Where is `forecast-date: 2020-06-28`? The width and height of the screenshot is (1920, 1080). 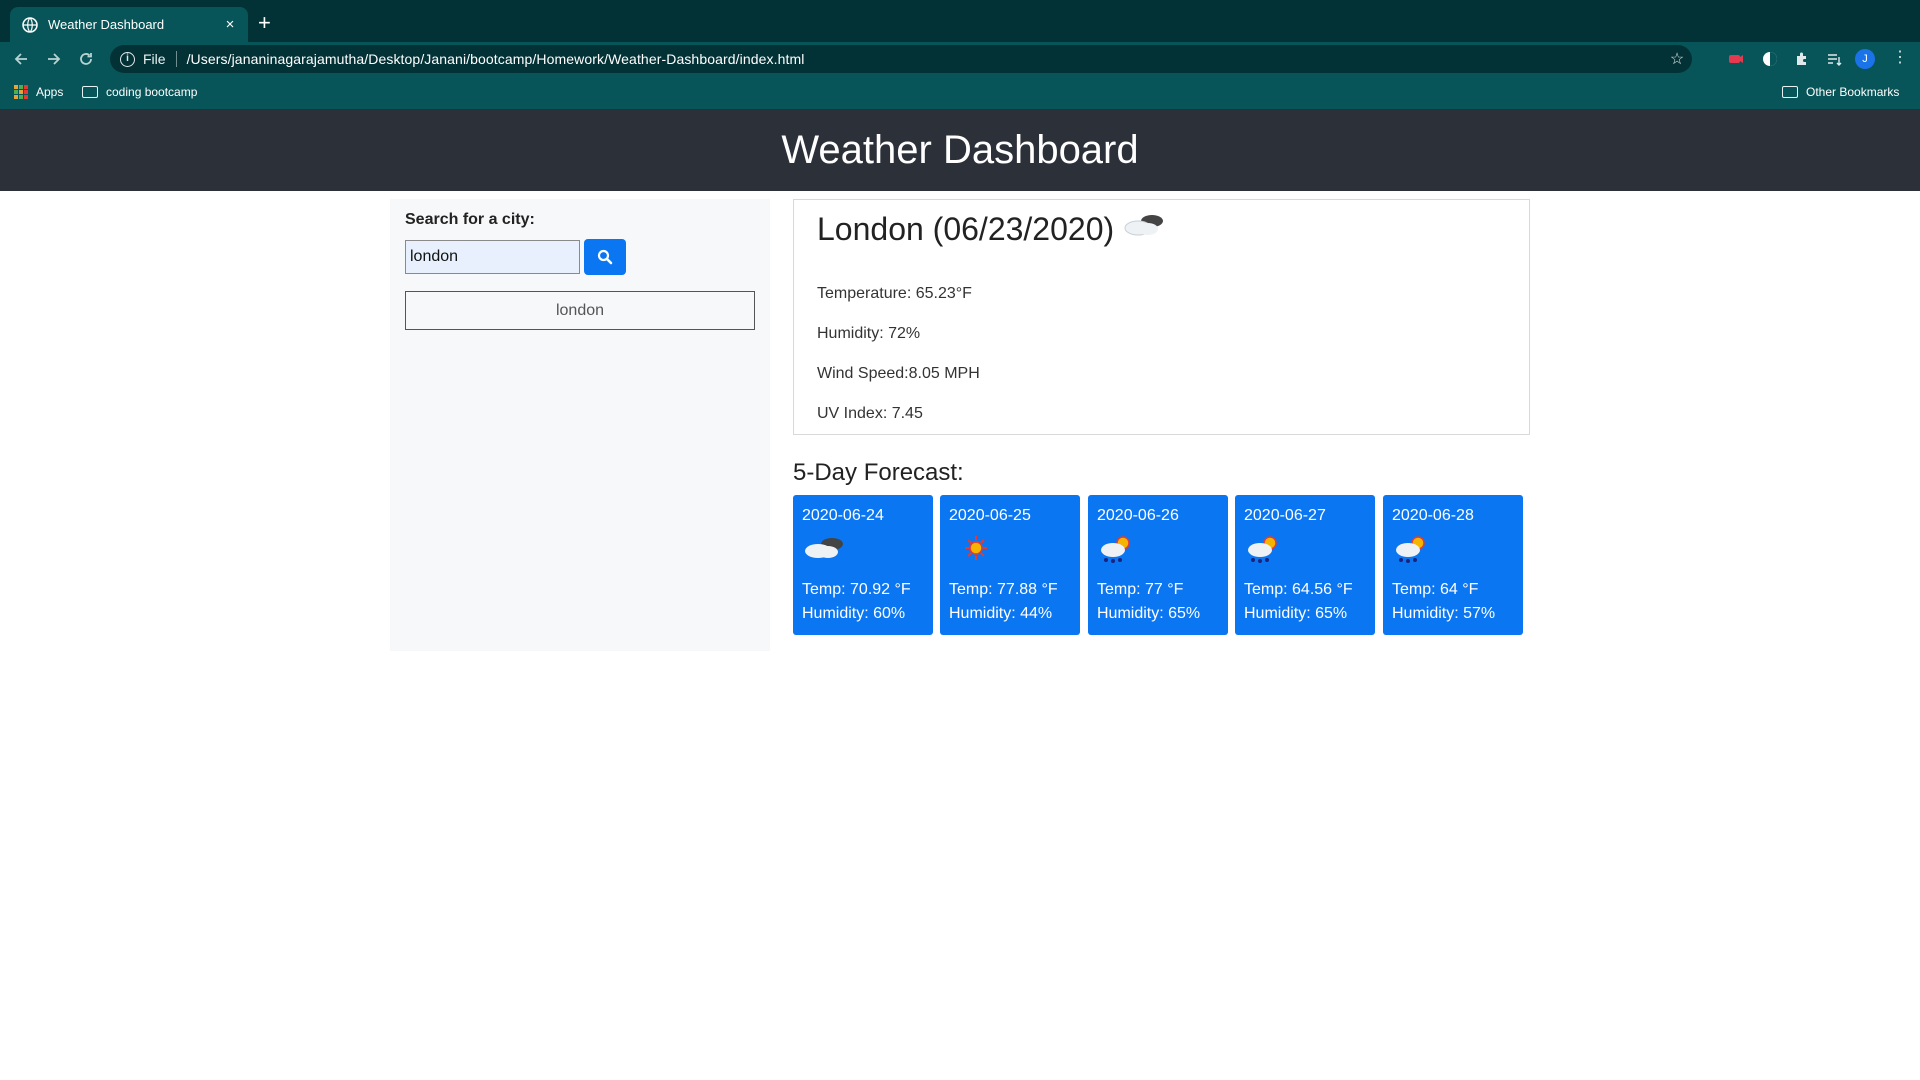
forecast-date: 2020-06-28 is located at coordinates (1433, 515).